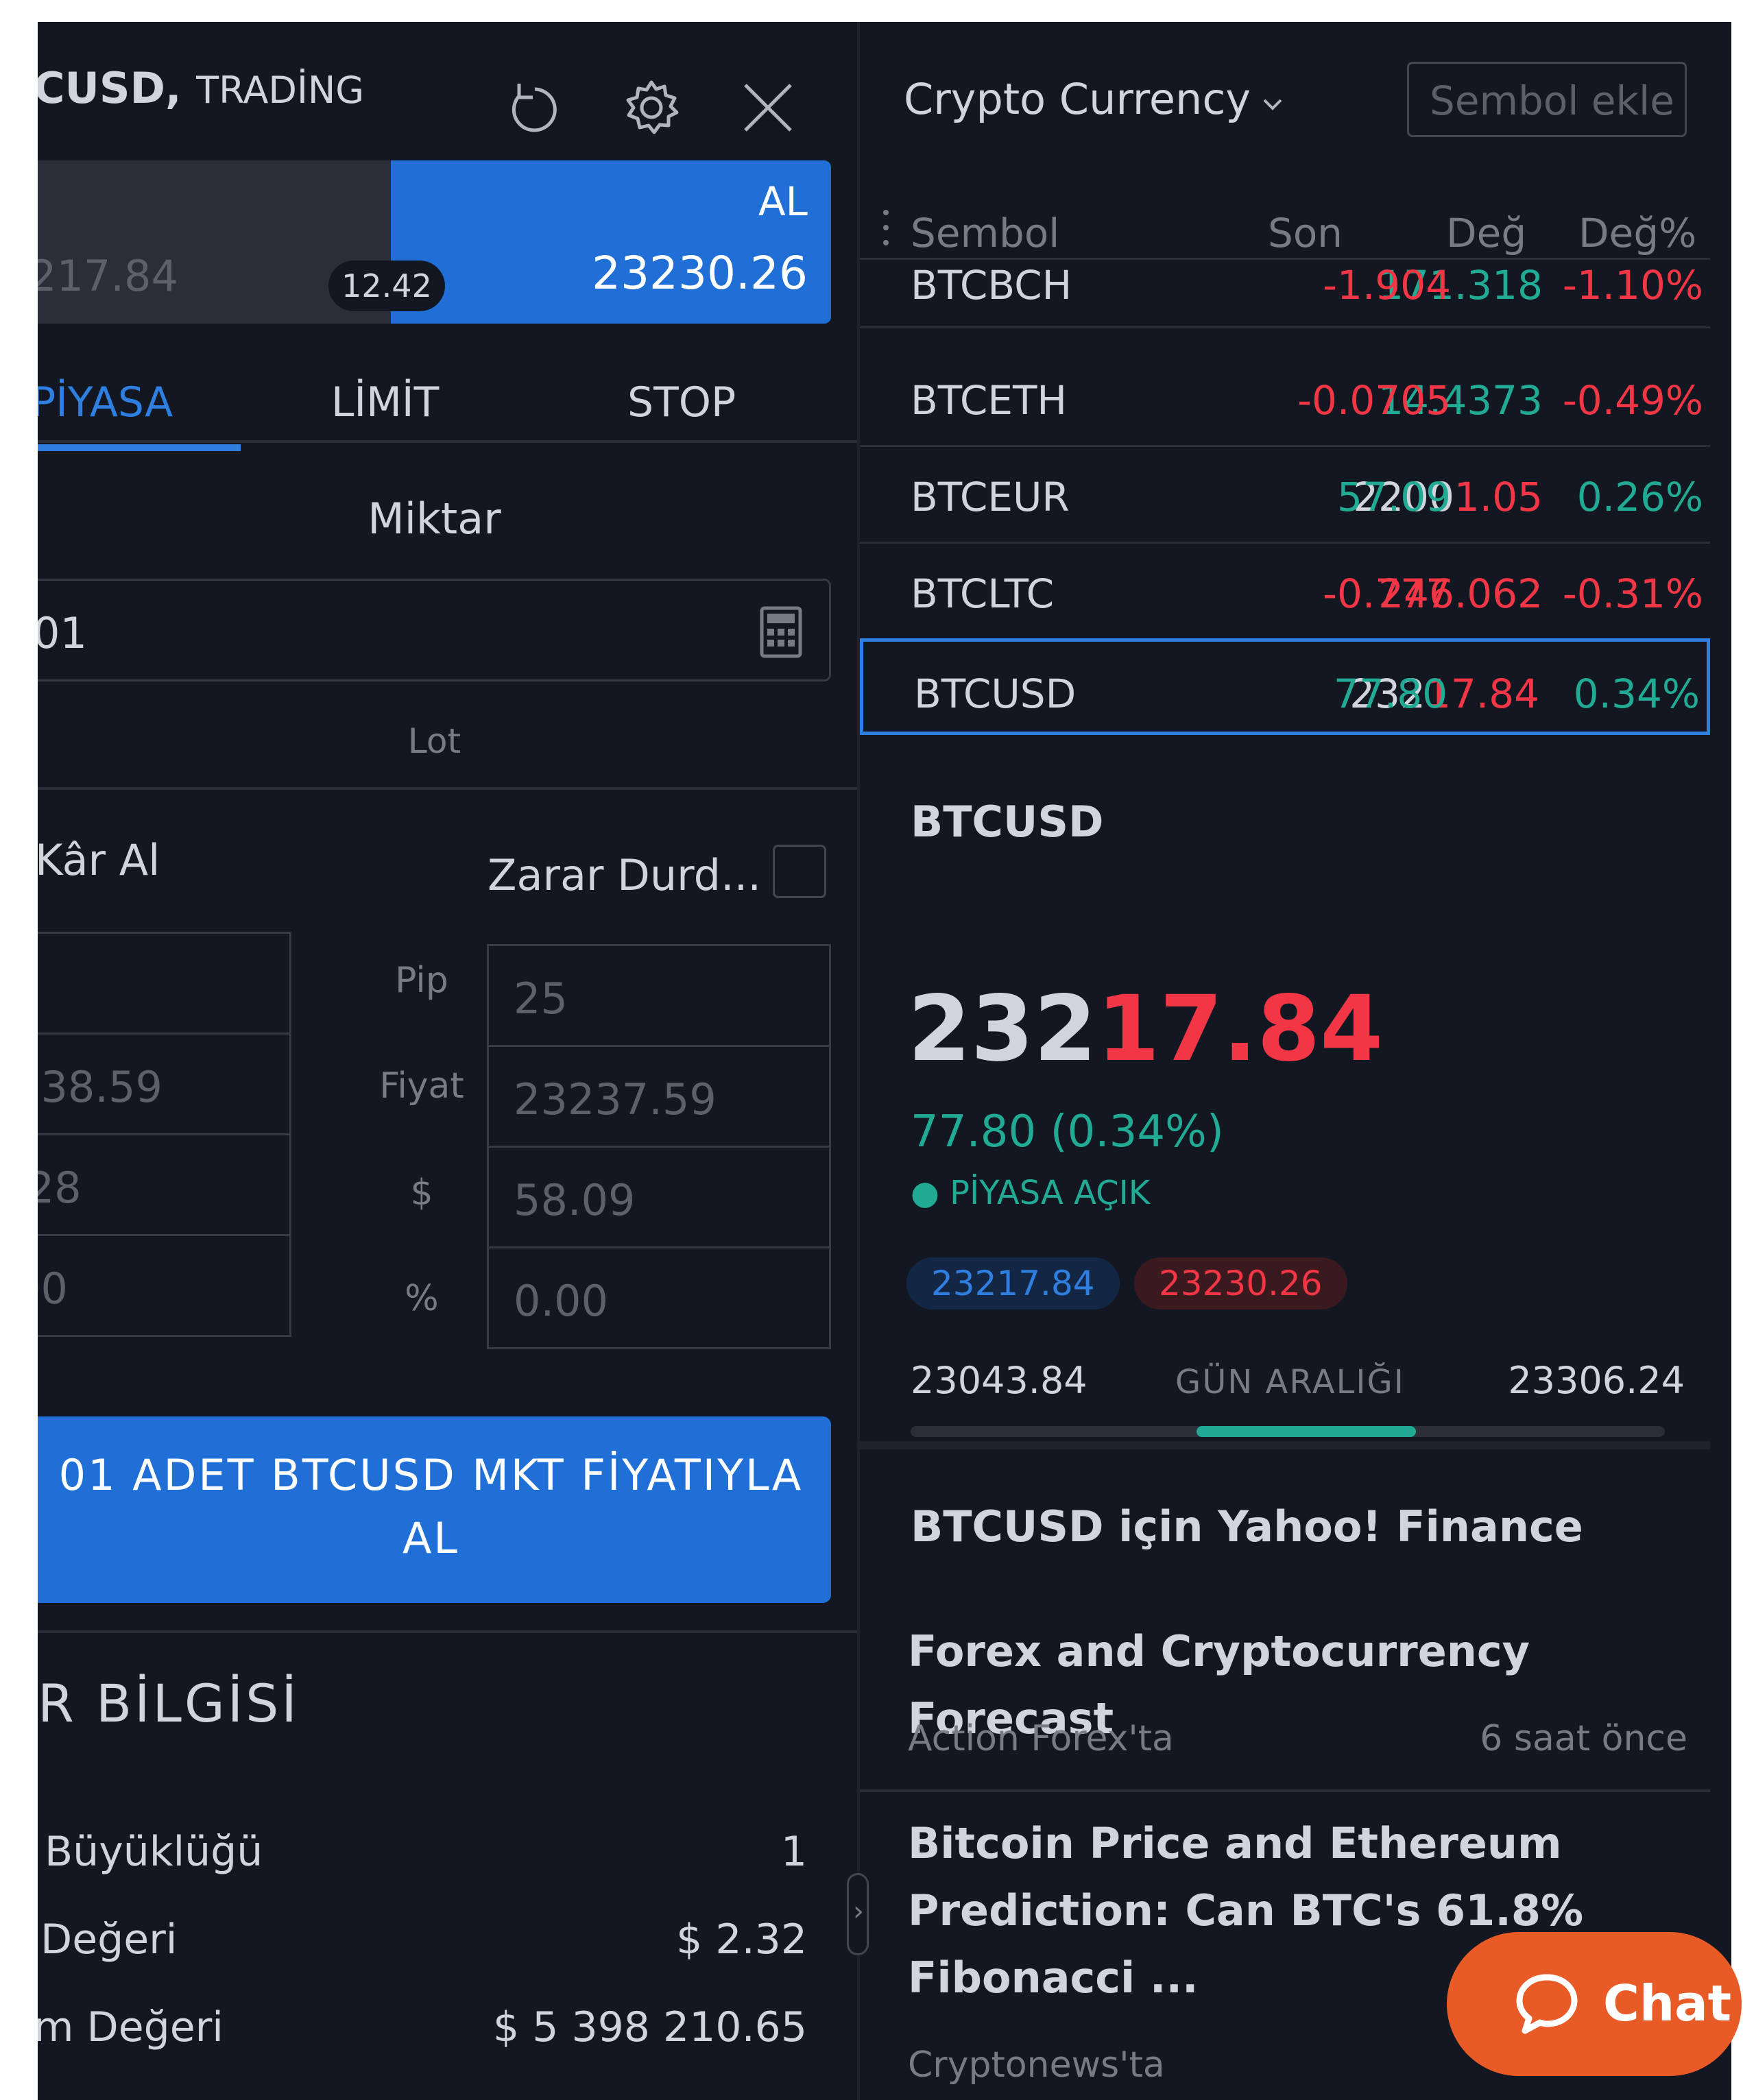 Image resolution: width=1743 pixels, height=2100 pixels. What do you see at coordinates (1637, 233) in the screenshot?
I see `column-change-pct: Değ%` at bounding box center [1637, 233].